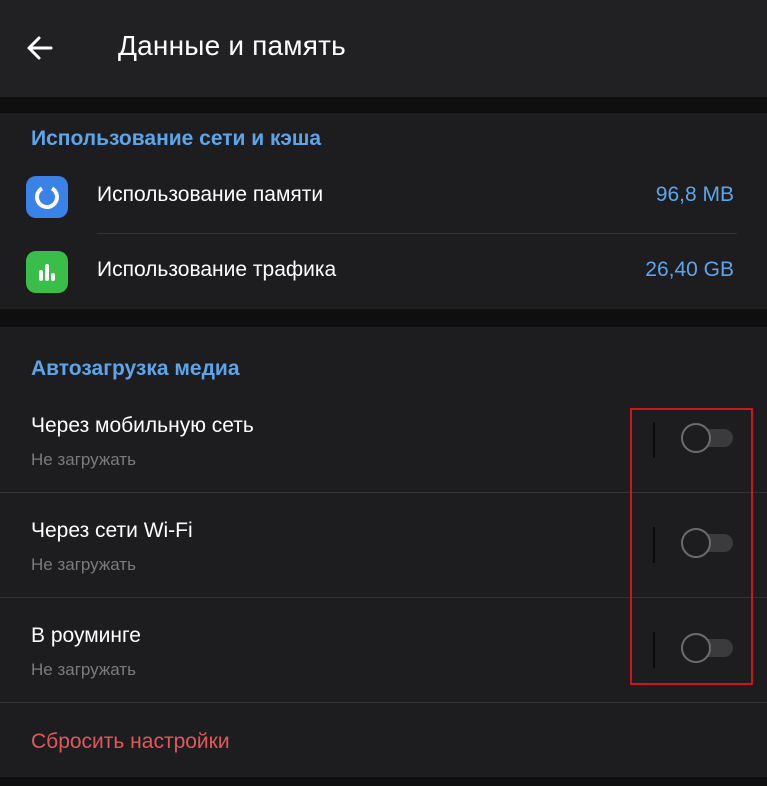 The width and height of the screenshot is (767, 786). What do you see at coordinates (176, 138) in the screenshot?
I see `network-cache-section-title: Использование сети и кэша` at bounding box center [176, 138].